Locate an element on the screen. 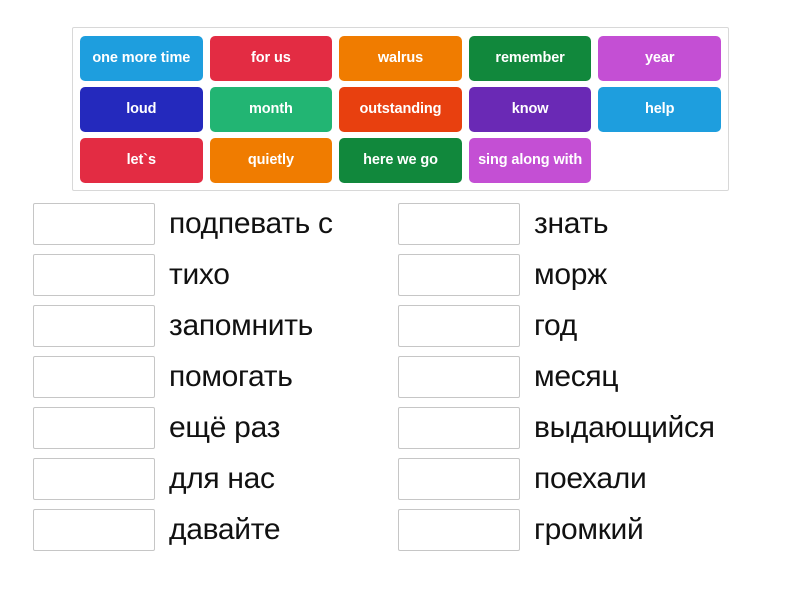 Image resolution: width=800 pixels, height=600 pixels. answer-label: знать is located at coordinates (571, 223).